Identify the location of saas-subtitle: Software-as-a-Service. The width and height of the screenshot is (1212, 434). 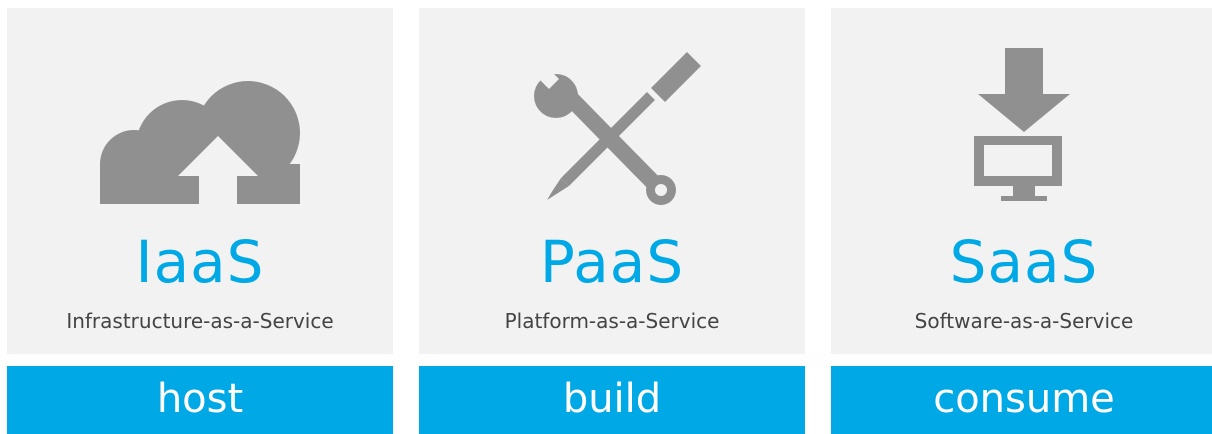
(1024, 321).